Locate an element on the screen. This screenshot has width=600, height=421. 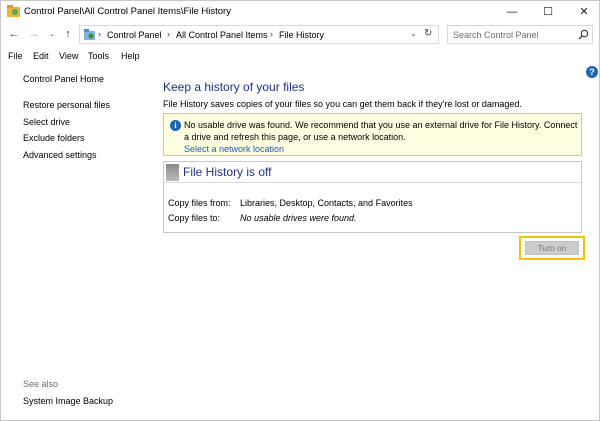
menu-edit: Edit is located at coordinates (41, 56).